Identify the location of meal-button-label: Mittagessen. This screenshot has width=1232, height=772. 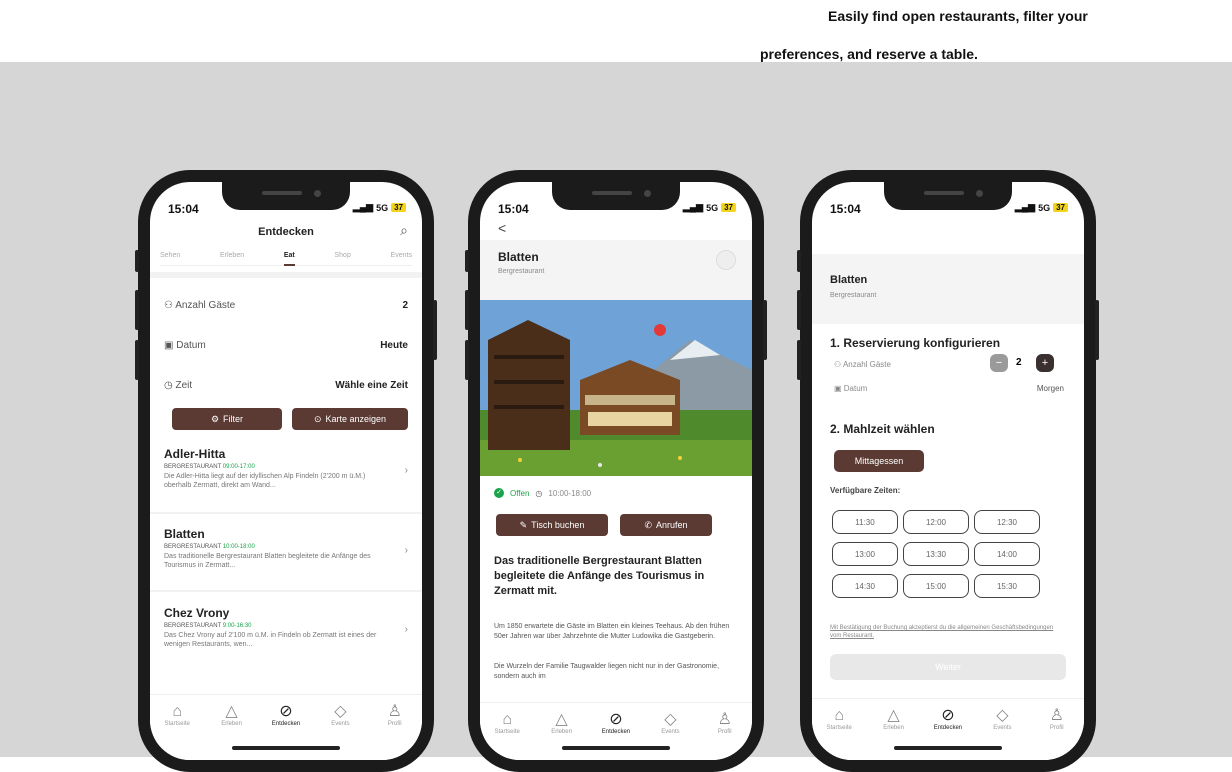
(879, 461).